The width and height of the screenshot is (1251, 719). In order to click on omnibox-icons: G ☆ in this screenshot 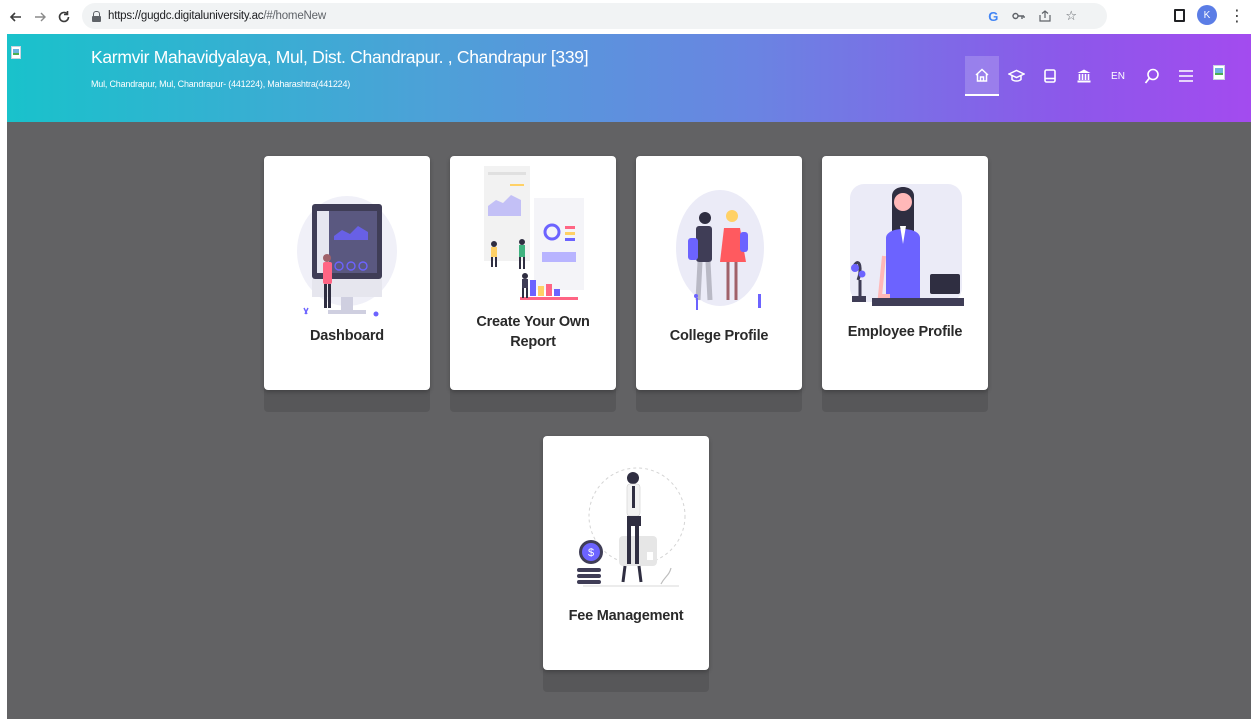, I will do `click(1032, 16)`.